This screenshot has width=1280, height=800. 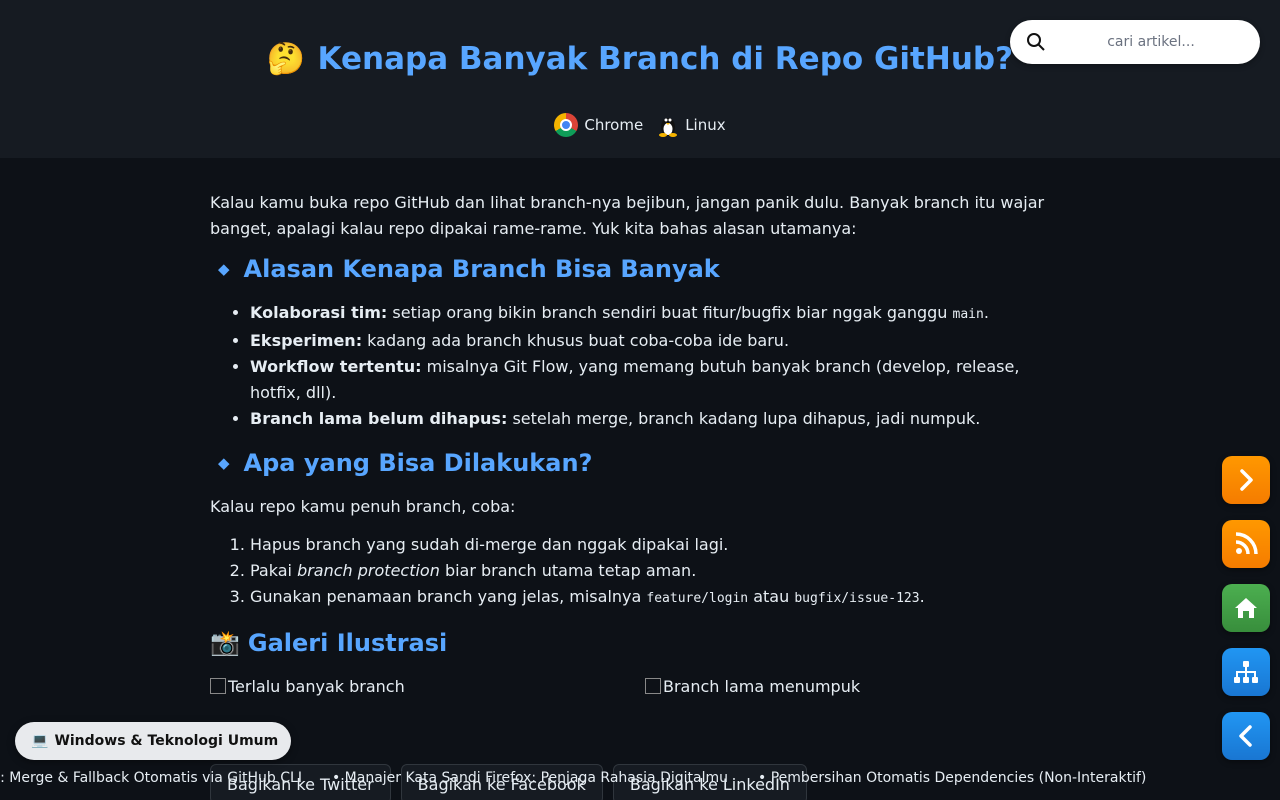 I want to click on camera-icon: 📸, so click(x=225, y=643).